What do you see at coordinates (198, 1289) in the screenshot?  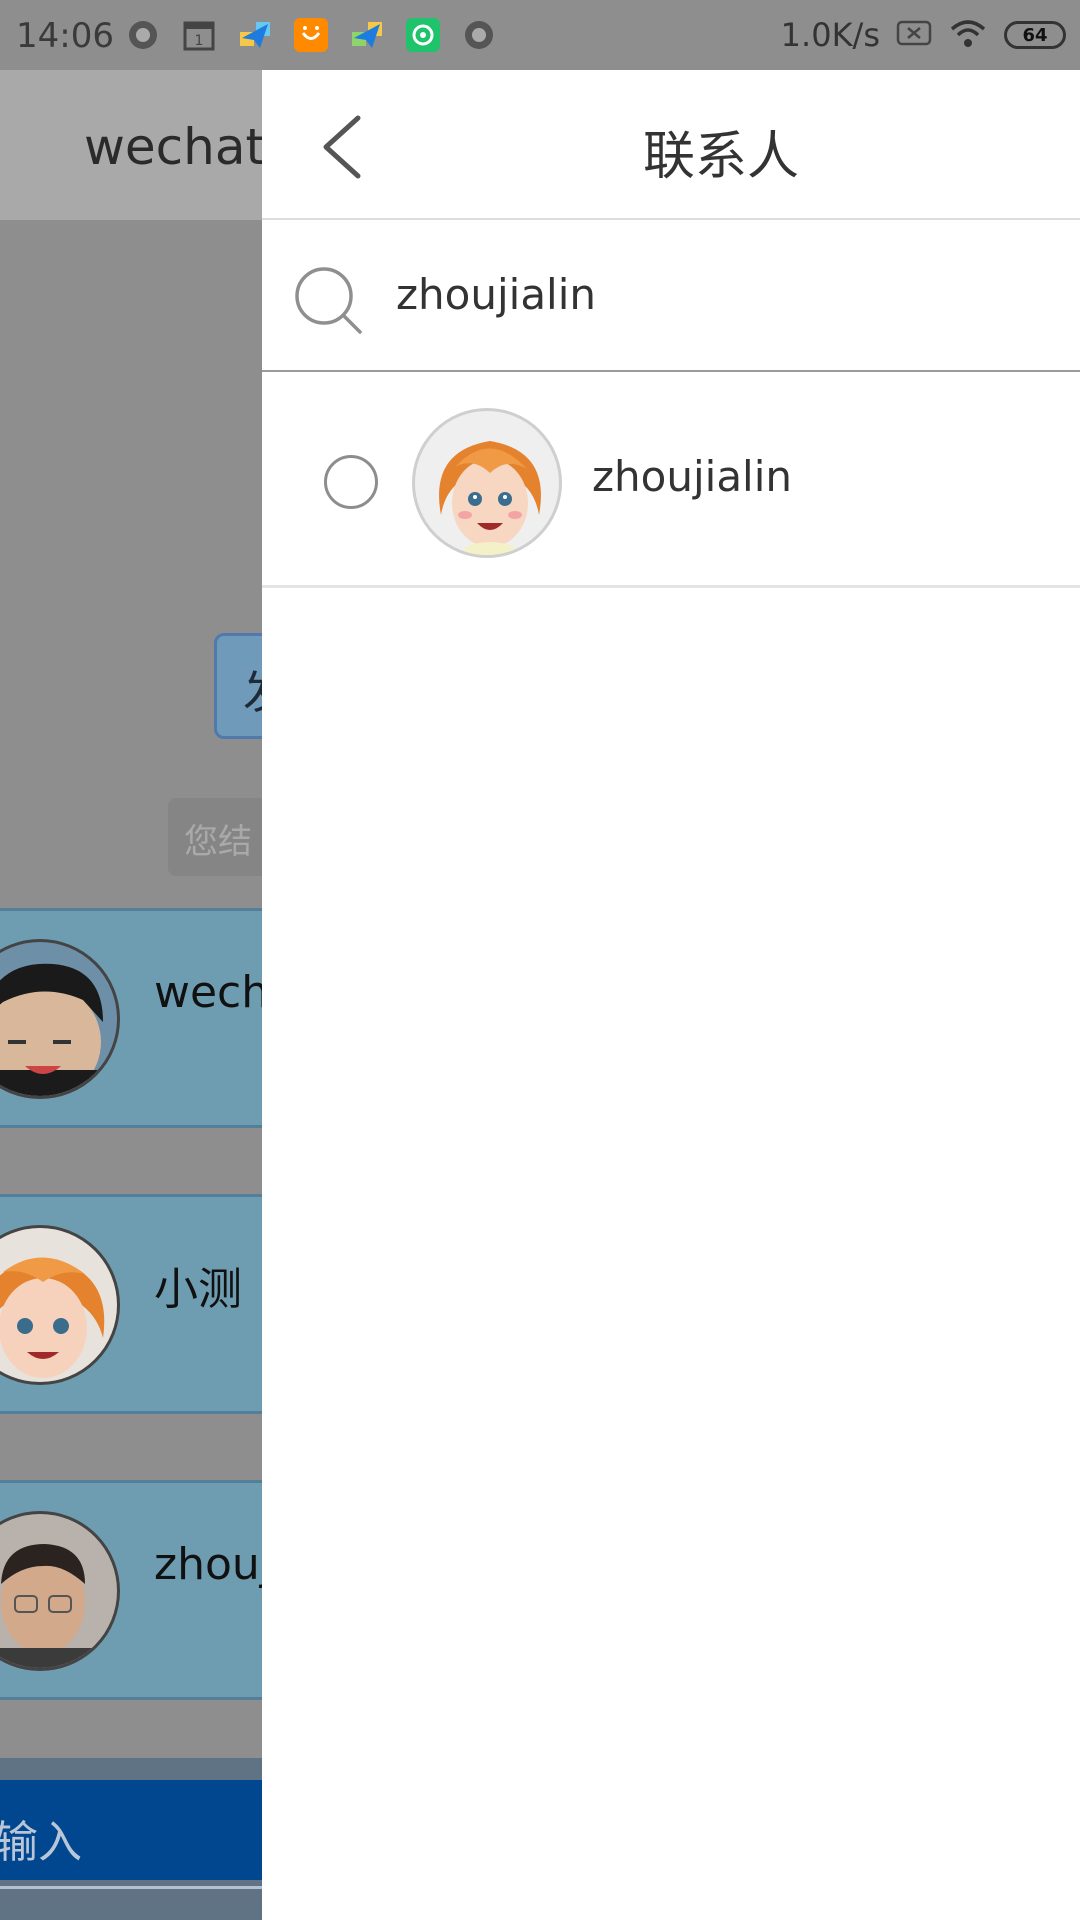 I see `card-name: 小测` at bounding box center [198, 1289].